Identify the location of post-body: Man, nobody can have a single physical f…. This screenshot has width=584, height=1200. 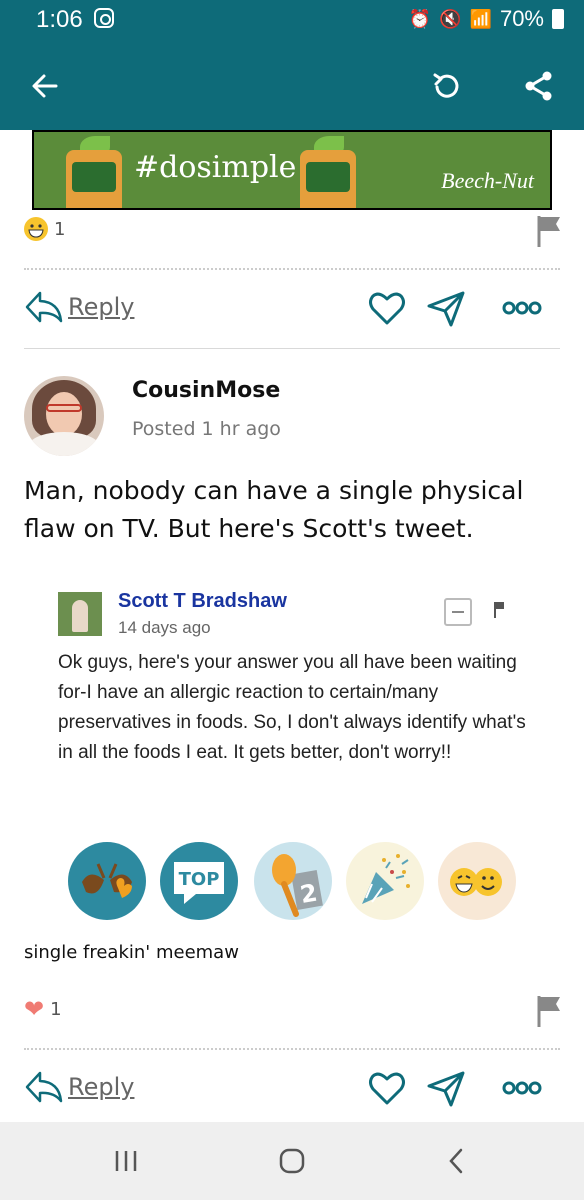
(274, 509).